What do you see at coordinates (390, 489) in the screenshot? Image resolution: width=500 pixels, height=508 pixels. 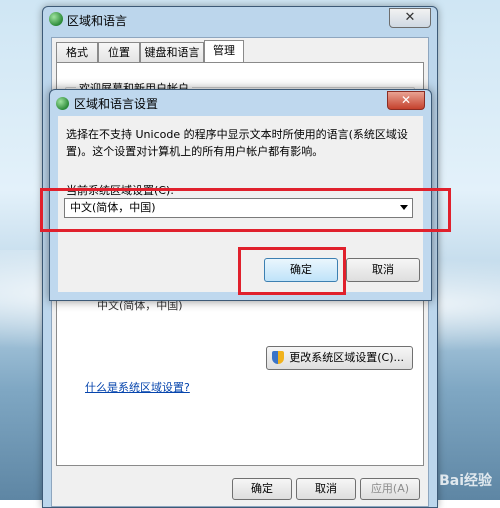 I see `main-apply-button: 应用(A)` at bounding box center [390, 489].